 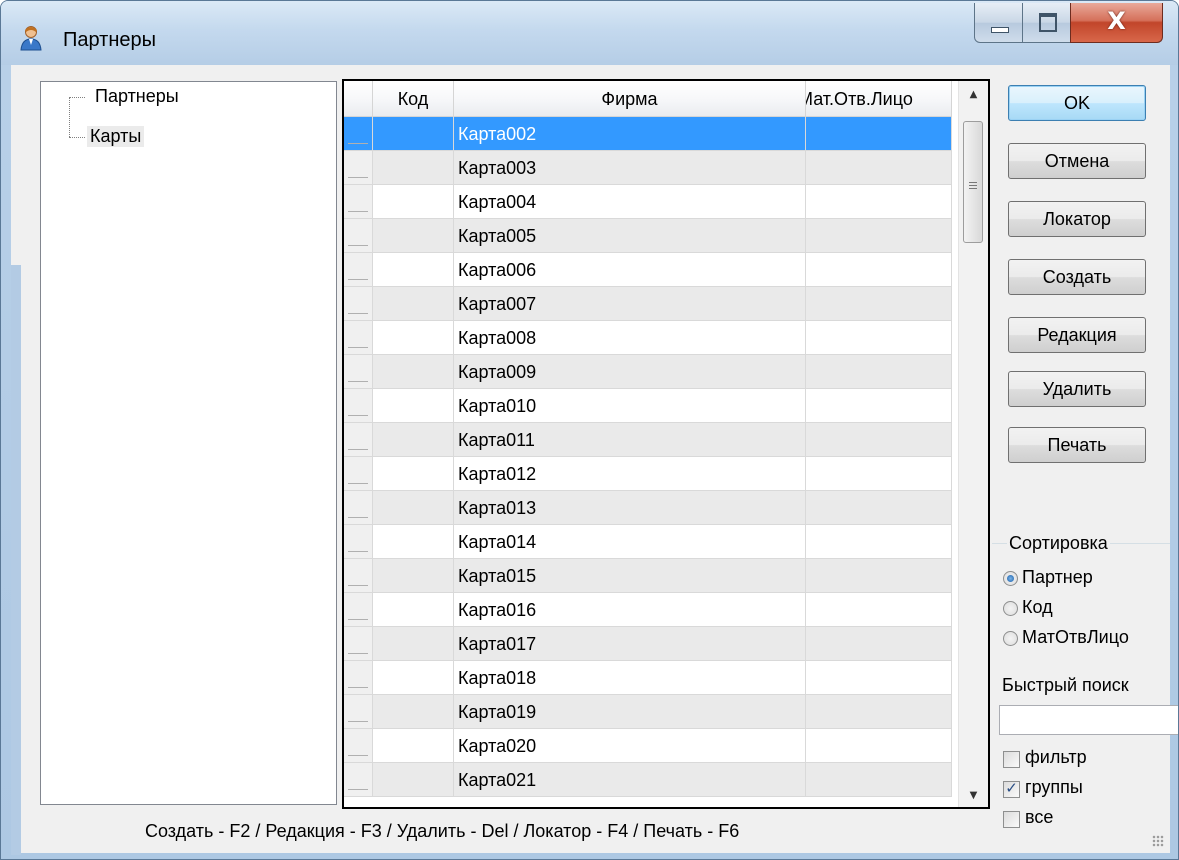 I want to click on edit-button: Редакция, so click(x=1077, y=335).